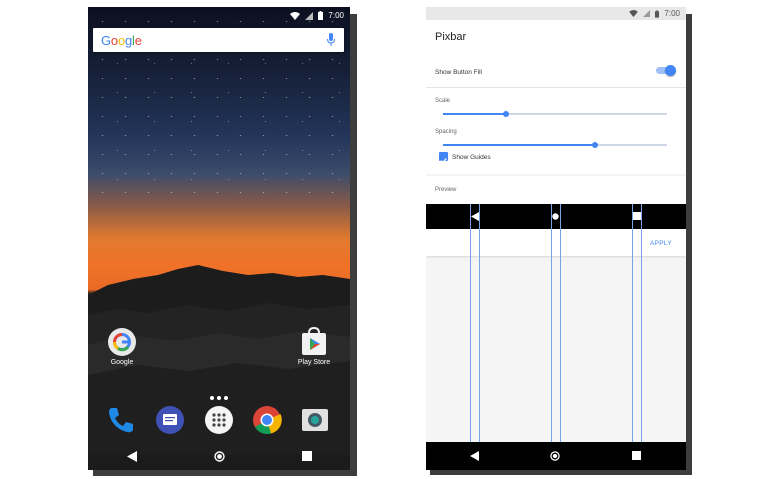  I want to click on apply-button: APPLY, so click(661, 243).